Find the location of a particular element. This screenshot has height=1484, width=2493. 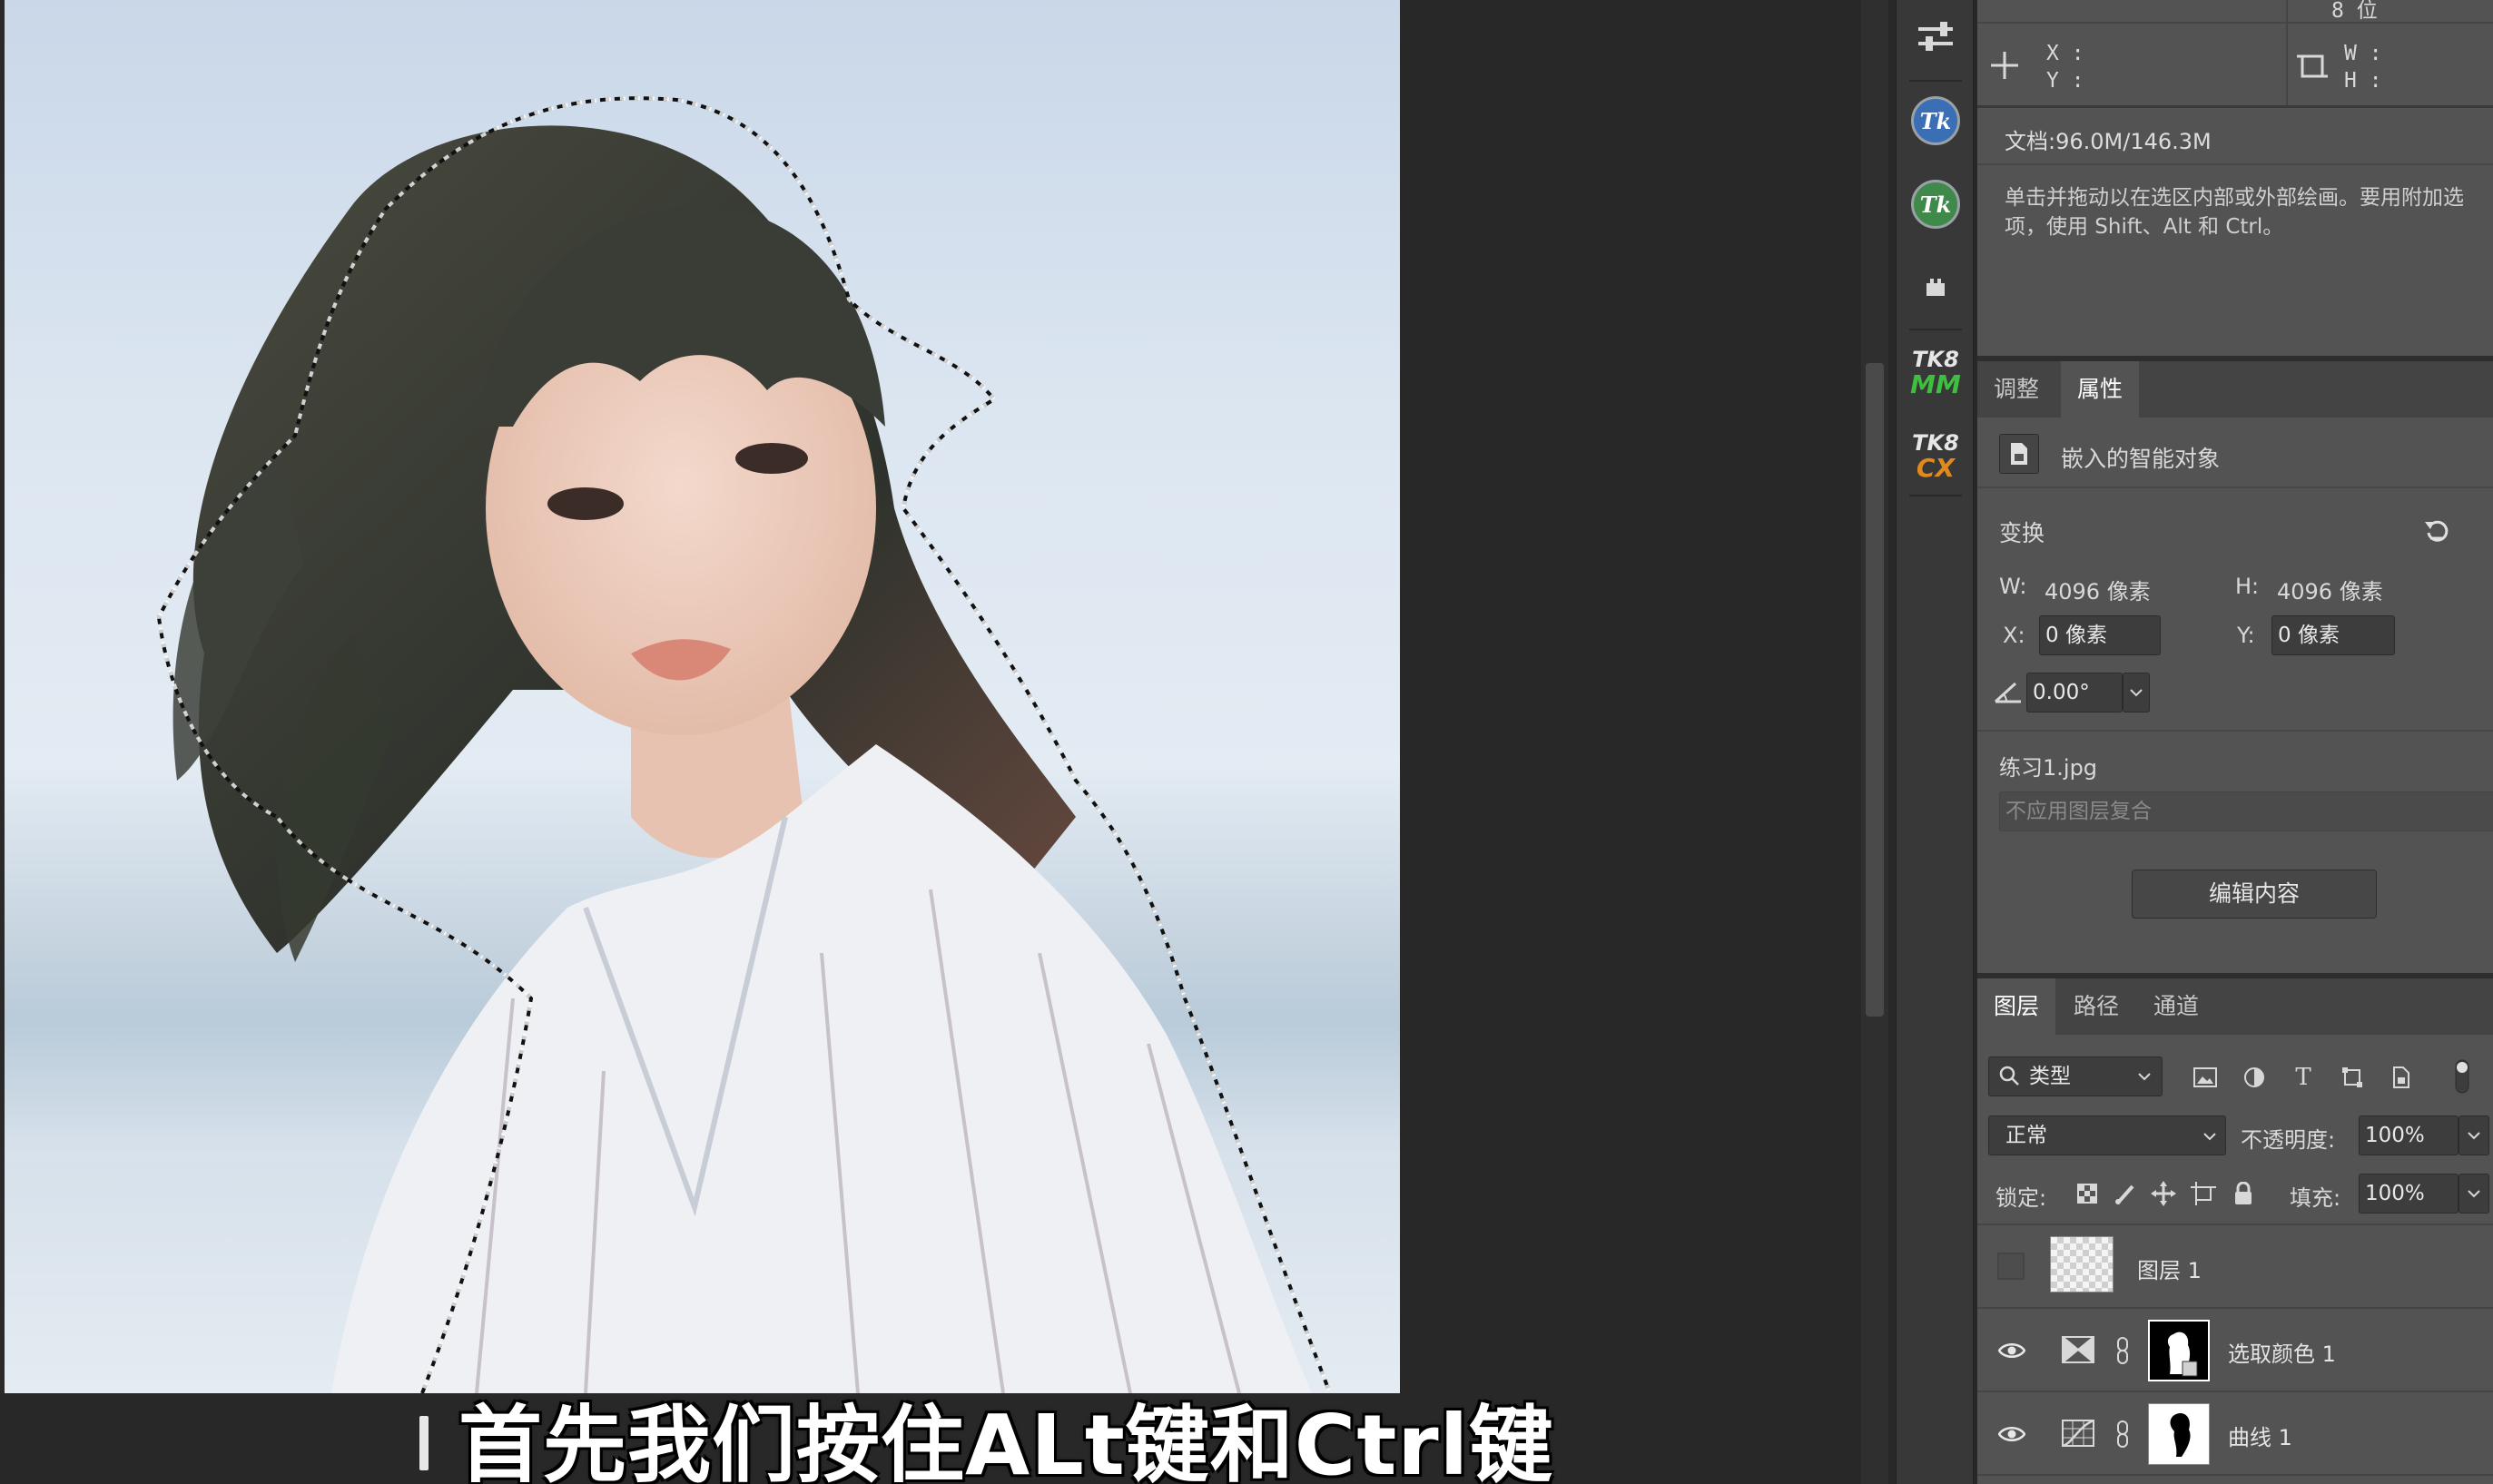

layer-name: 曲线 1 is located at coordinates (2260, 1435).